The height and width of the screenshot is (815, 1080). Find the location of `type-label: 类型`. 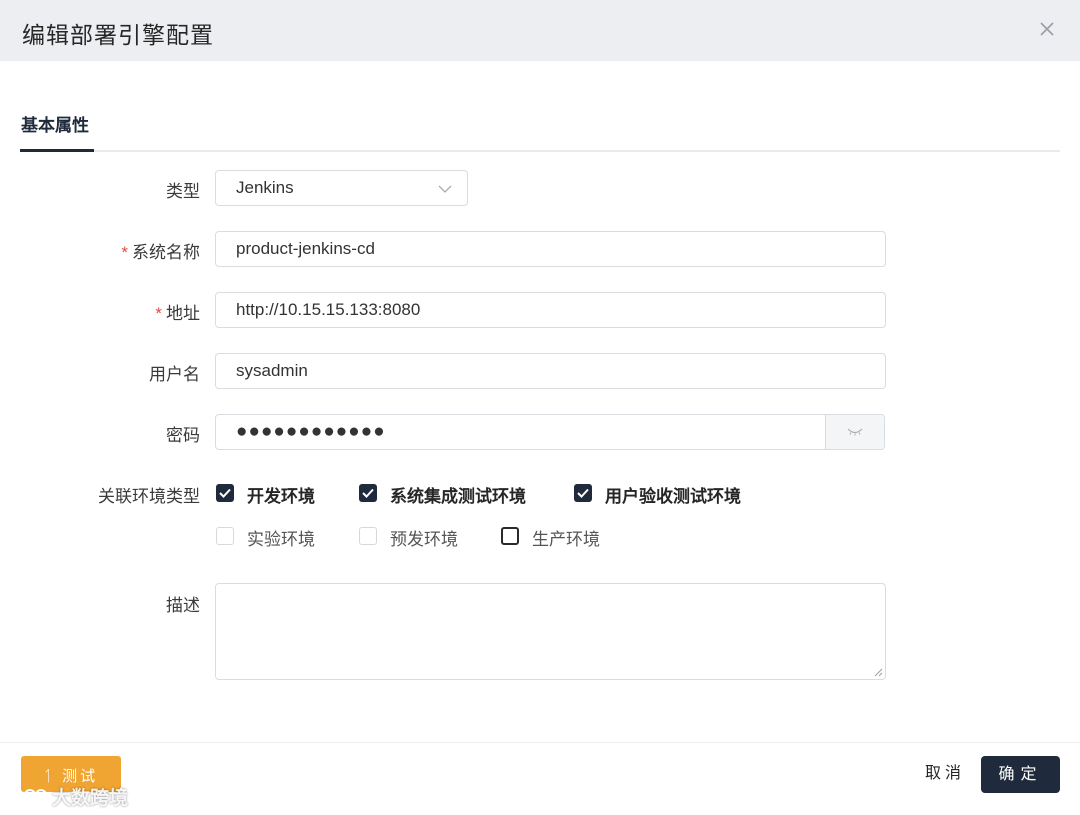

type-label: 类型 is located at coordinates (183, 191).